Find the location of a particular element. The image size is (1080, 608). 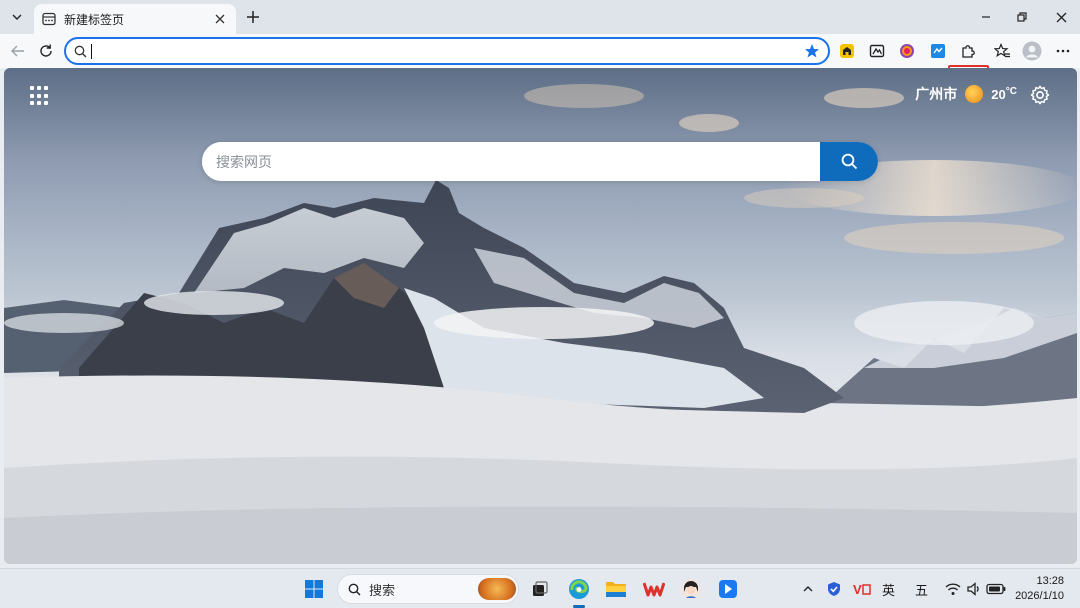

edge-taskbar-button is located at coordinates (579, 589).